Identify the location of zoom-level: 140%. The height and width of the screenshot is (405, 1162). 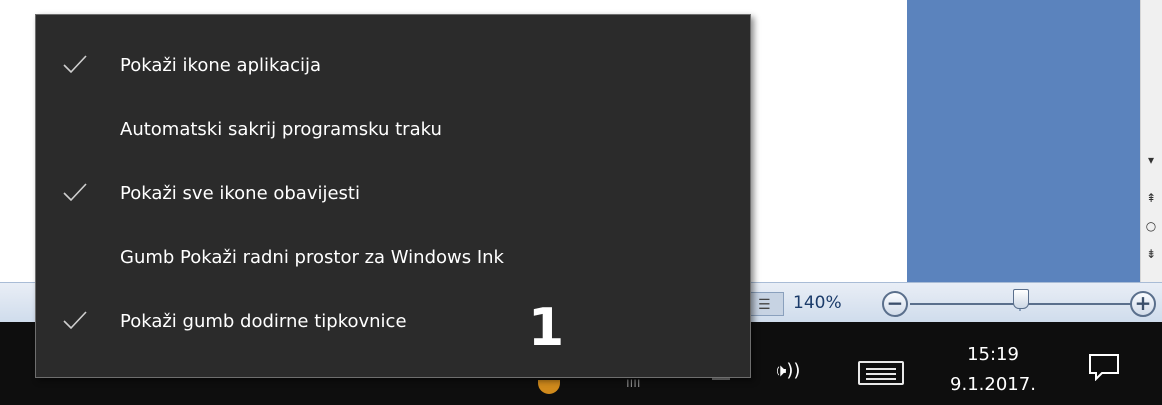
(817, 303).